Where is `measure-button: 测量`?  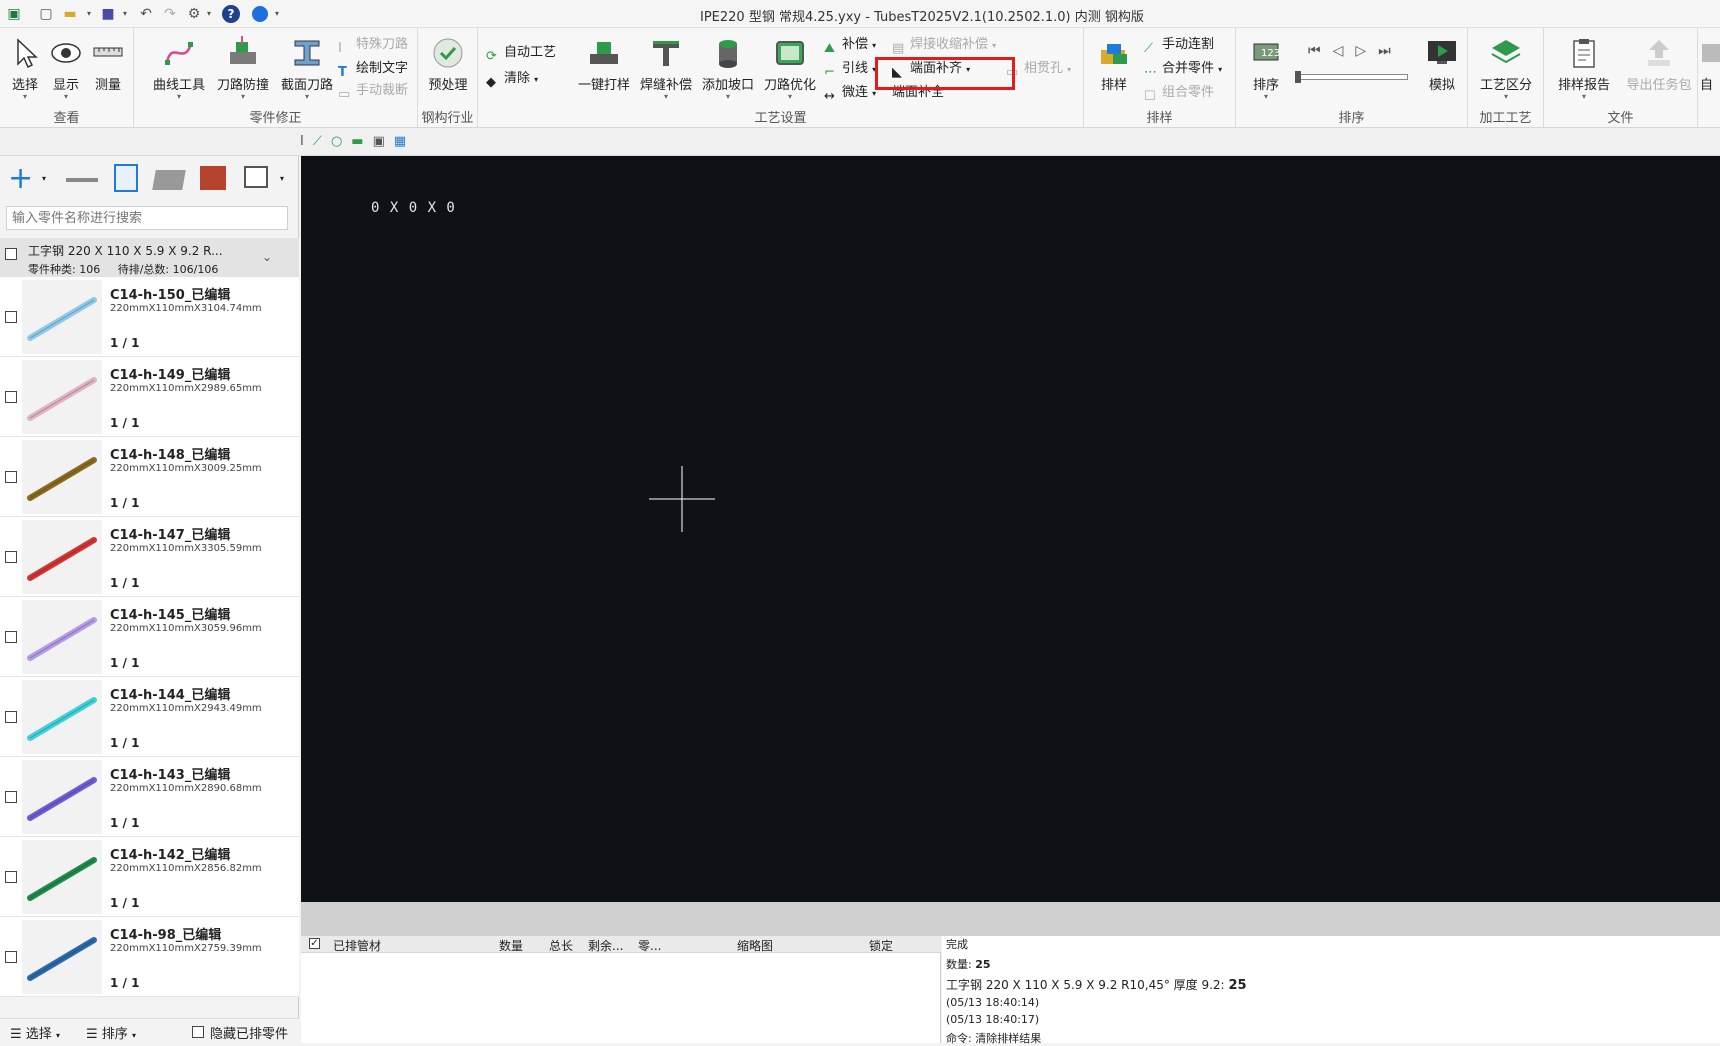
measure-button: 测量 is located at coordinates (108, 64).